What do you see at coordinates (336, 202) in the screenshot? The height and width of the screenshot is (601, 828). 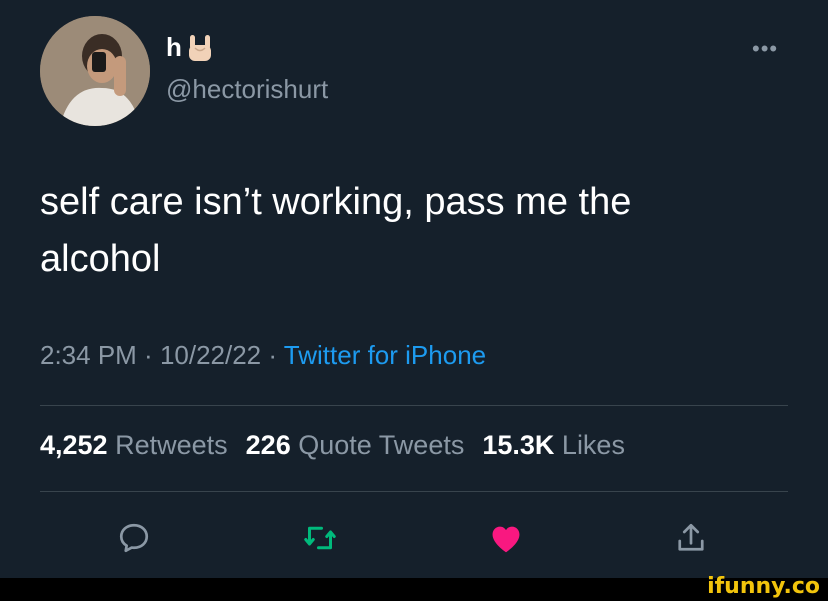 I see `tweet-text-line-1: self care isn’t working, pass me the` at bounding box center [336, 202].